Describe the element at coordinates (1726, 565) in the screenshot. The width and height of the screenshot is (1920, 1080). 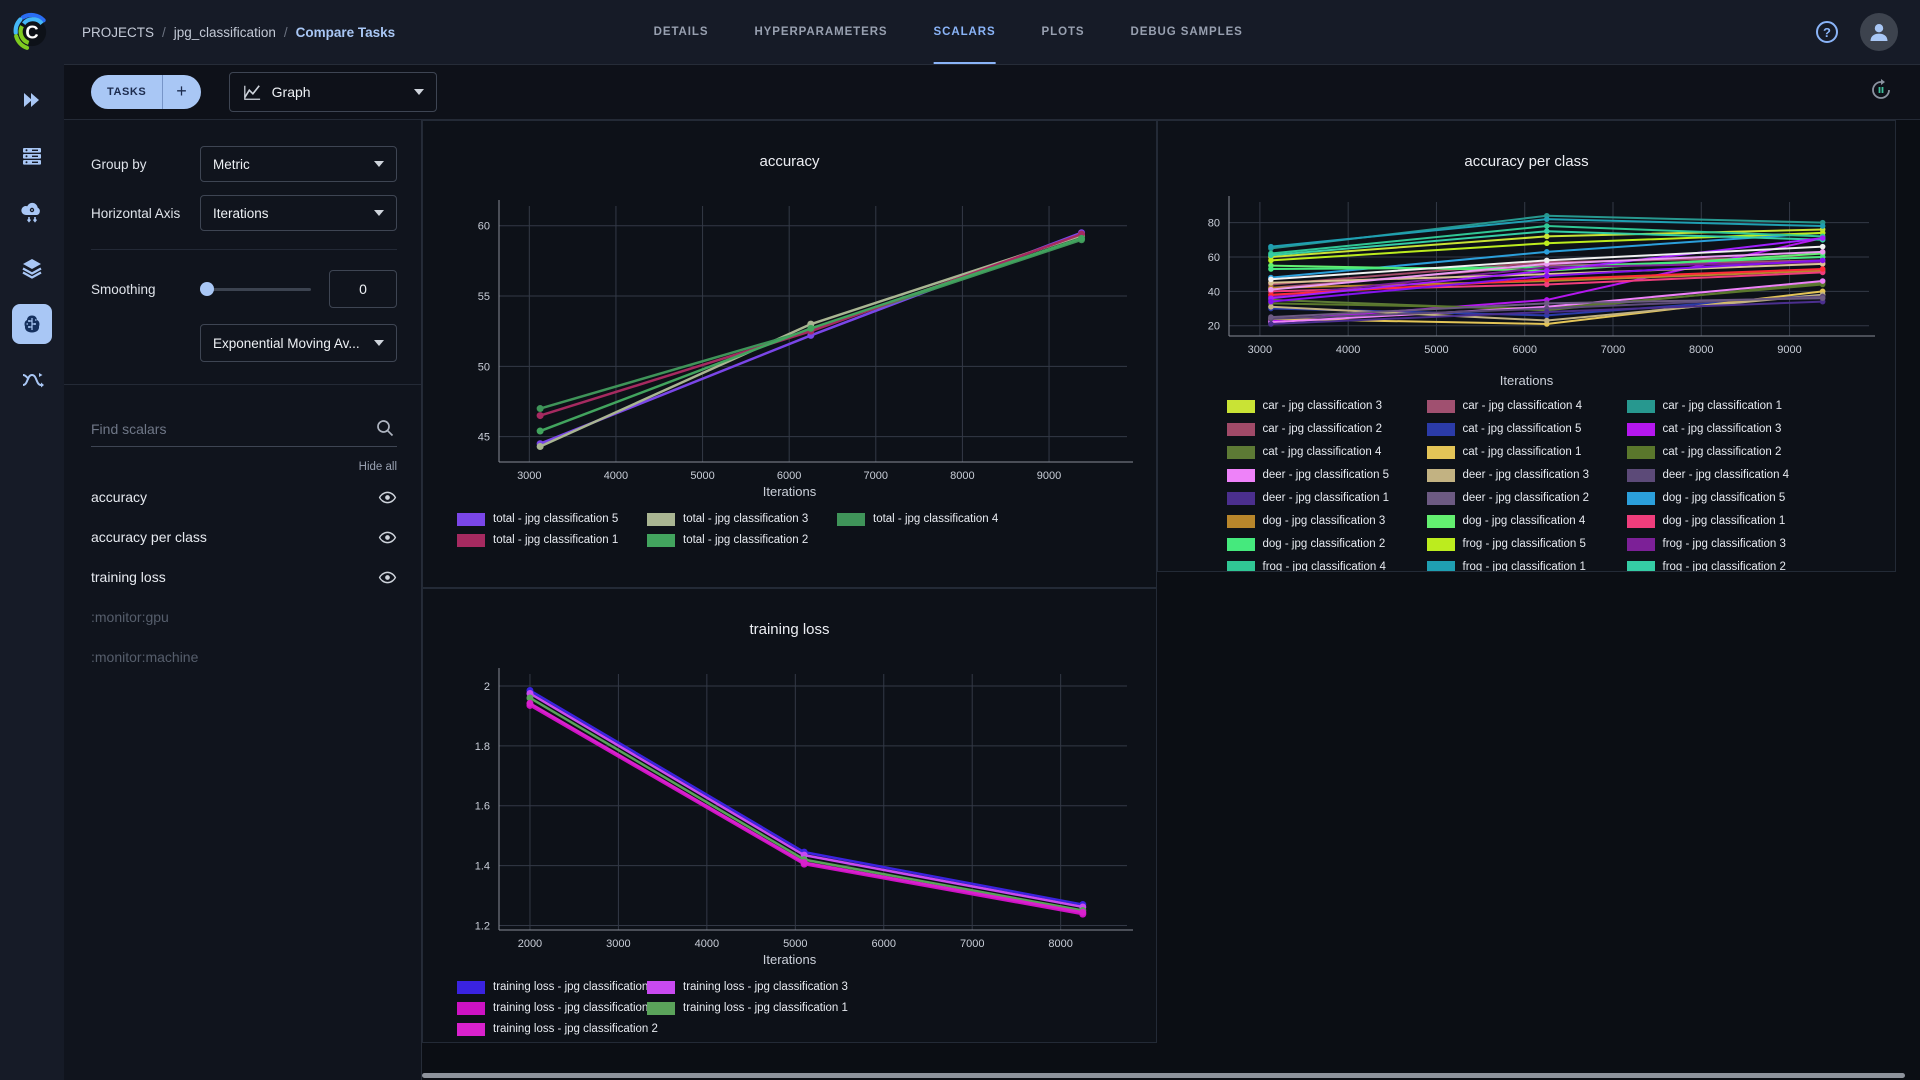
I see `legend-item: frog - jpg classification 2` at that location.